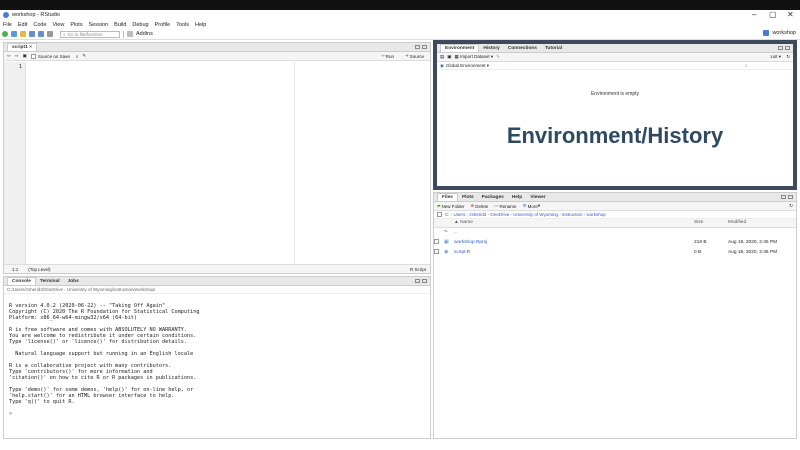 The width and height of the screenshot is (800, 450). I want to click on file-name-link: script.R, so click(574, 252).